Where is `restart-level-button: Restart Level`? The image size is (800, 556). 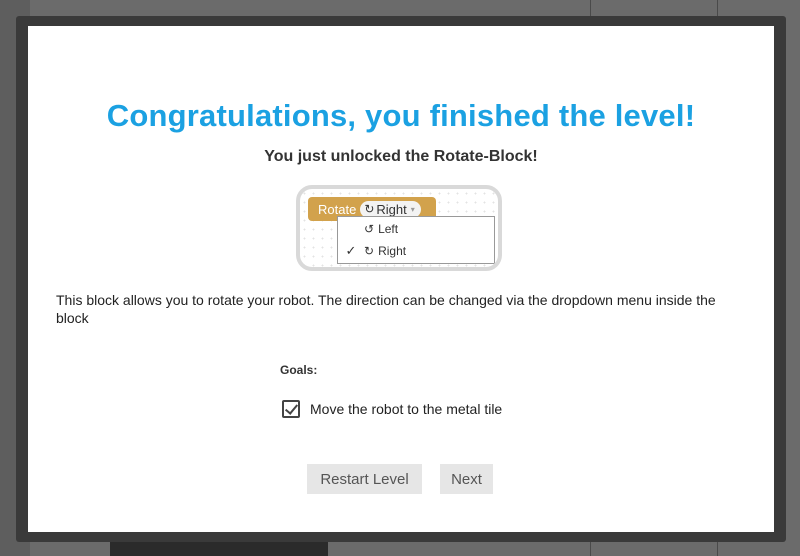 restart-level-button: Restart Level is located at coordinates (364, 479).